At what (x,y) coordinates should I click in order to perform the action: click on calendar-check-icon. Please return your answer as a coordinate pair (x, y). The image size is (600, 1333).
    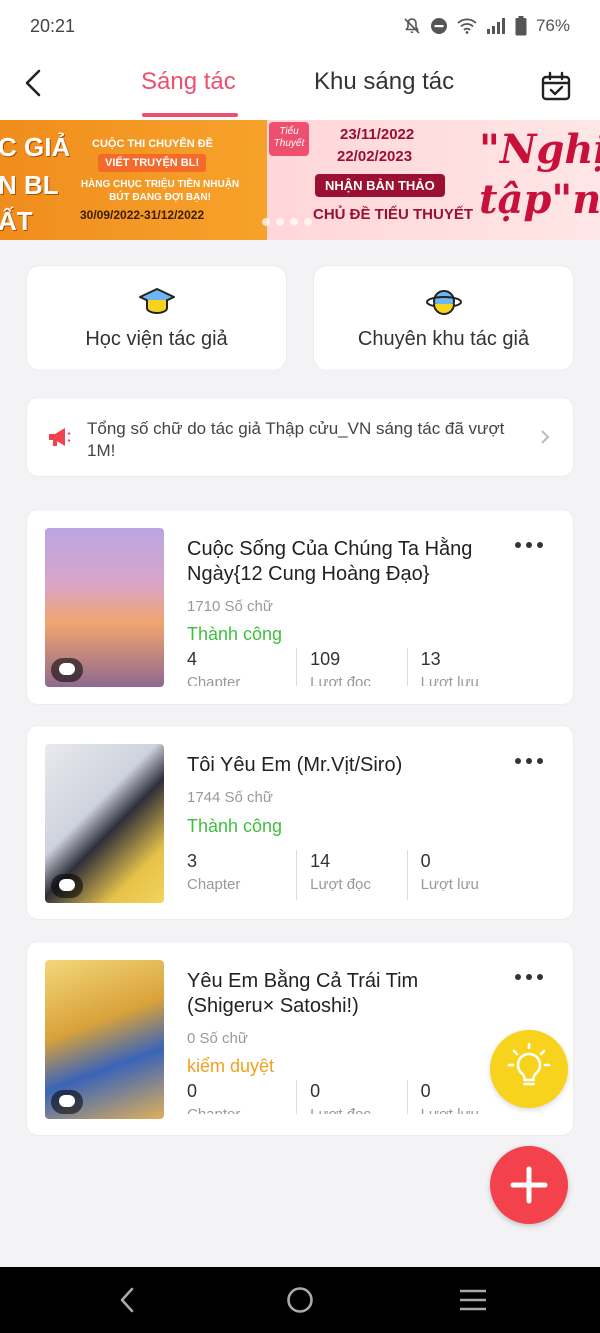
    Looking at the image, I should click on (556, 87).